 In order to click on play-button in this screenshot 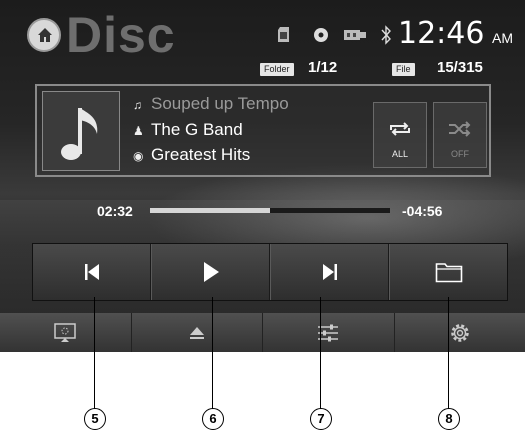, I will do `click(210, 272)`.